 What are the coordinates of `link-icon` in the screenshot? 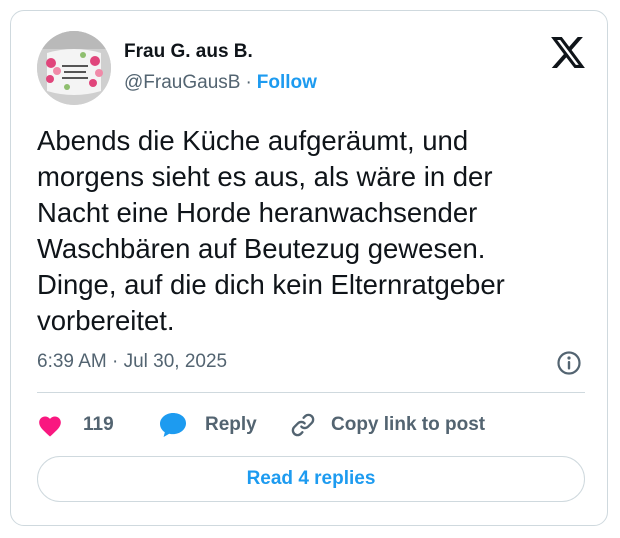 It's located at (303, 425).